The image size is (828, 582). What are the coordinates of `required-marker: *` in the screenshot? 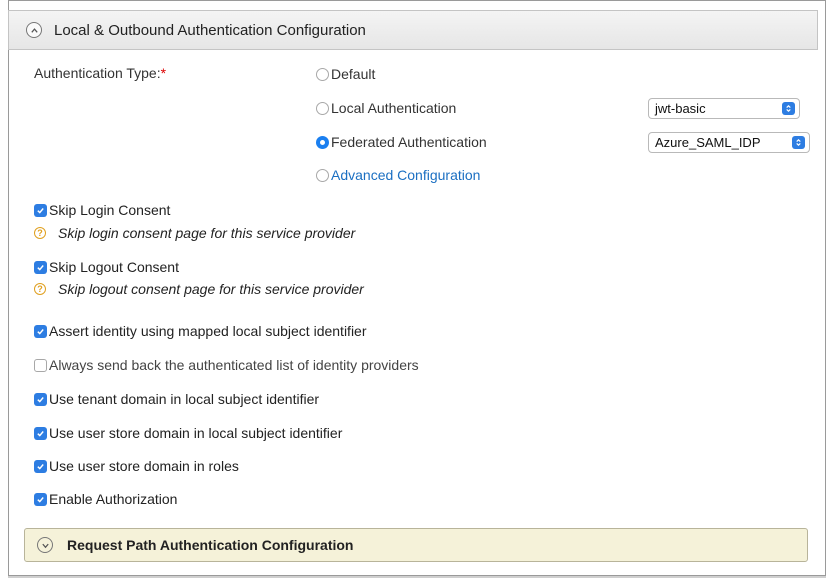 It's located at (163, 73).